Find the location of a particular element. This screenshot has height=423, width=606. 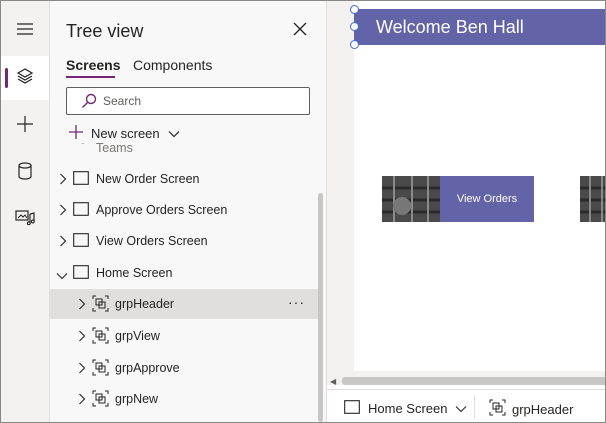

panel-title: Tree view is located at coordinates (105, 31).